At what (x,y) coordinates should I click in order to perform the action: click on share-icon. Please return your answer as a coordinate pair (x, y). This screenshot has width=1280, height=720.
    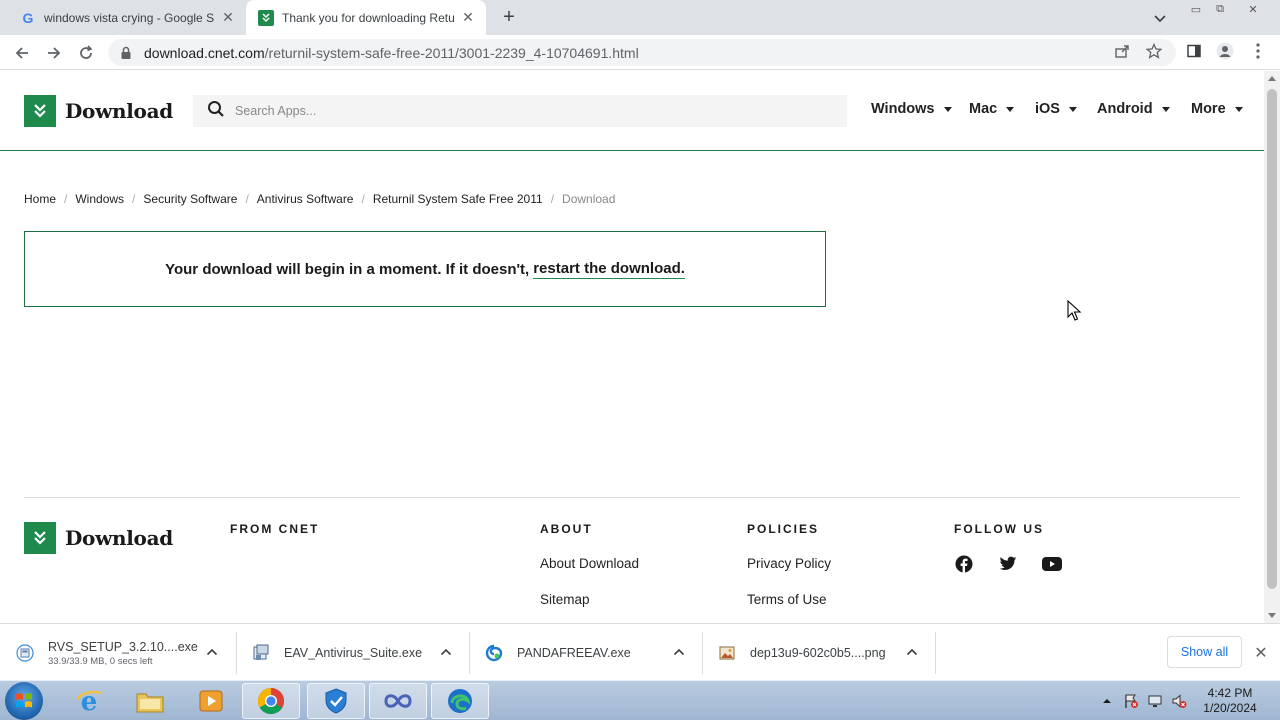
    Looking at the image, I should click on (1122, 51).